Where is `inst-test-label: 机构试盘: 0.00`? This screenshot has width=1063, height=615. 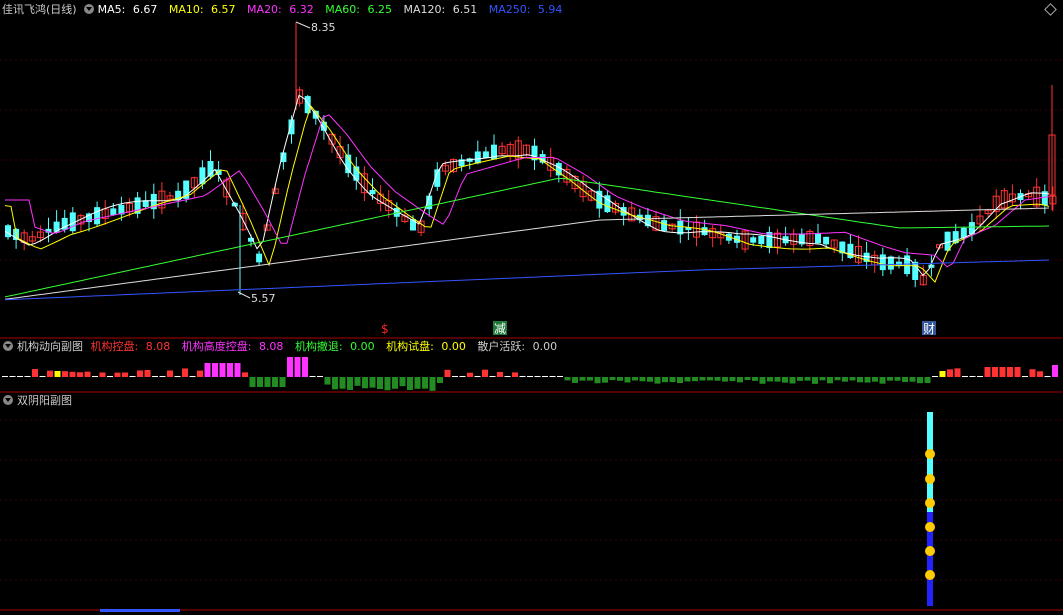
inst-test-label: 机构试盘: 0.00 is located at coordinates (426, 346).